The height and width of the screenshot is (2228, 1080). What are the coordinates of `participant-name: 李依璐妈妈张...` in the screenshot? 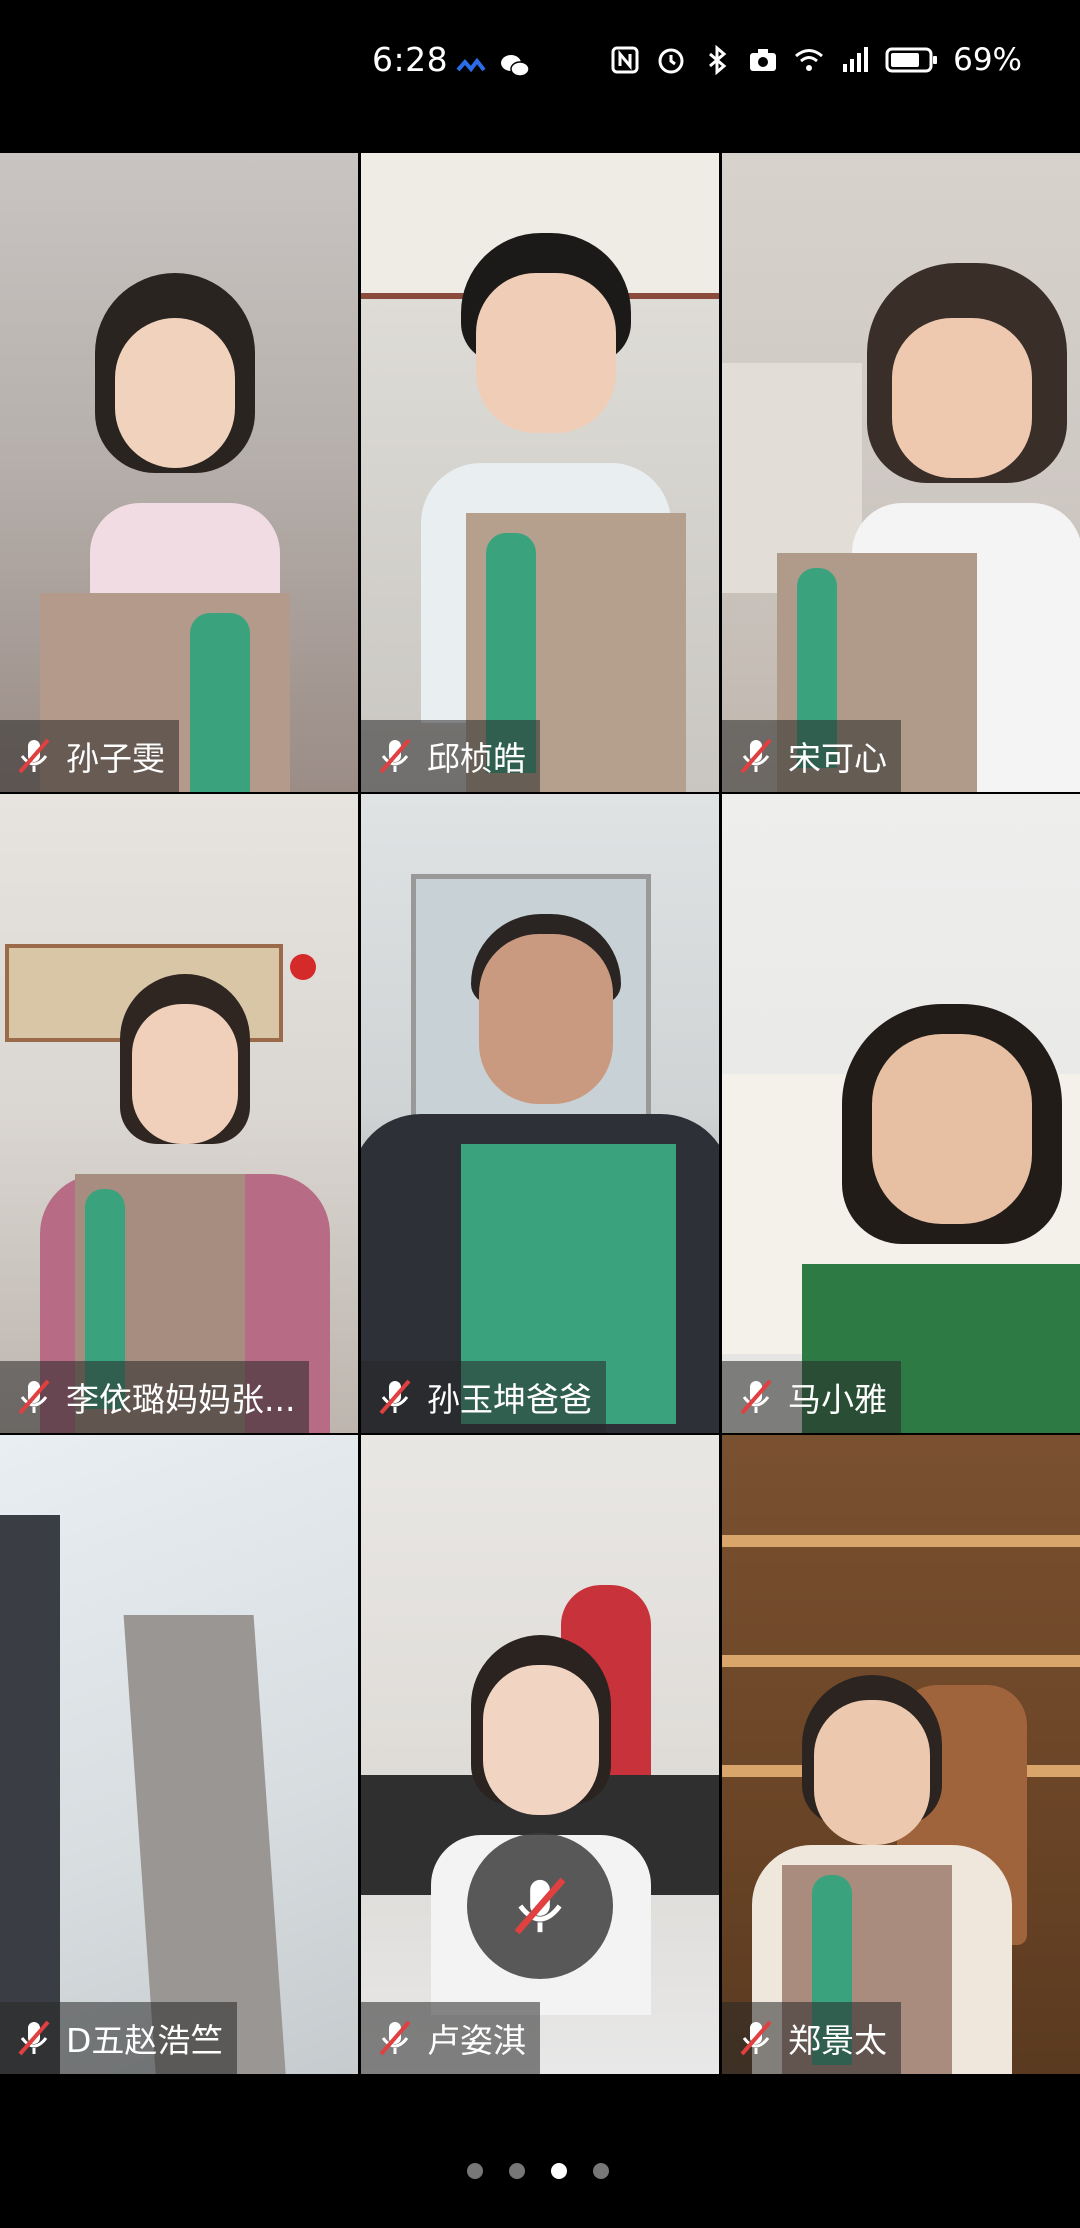 It's located at (181, 1399).